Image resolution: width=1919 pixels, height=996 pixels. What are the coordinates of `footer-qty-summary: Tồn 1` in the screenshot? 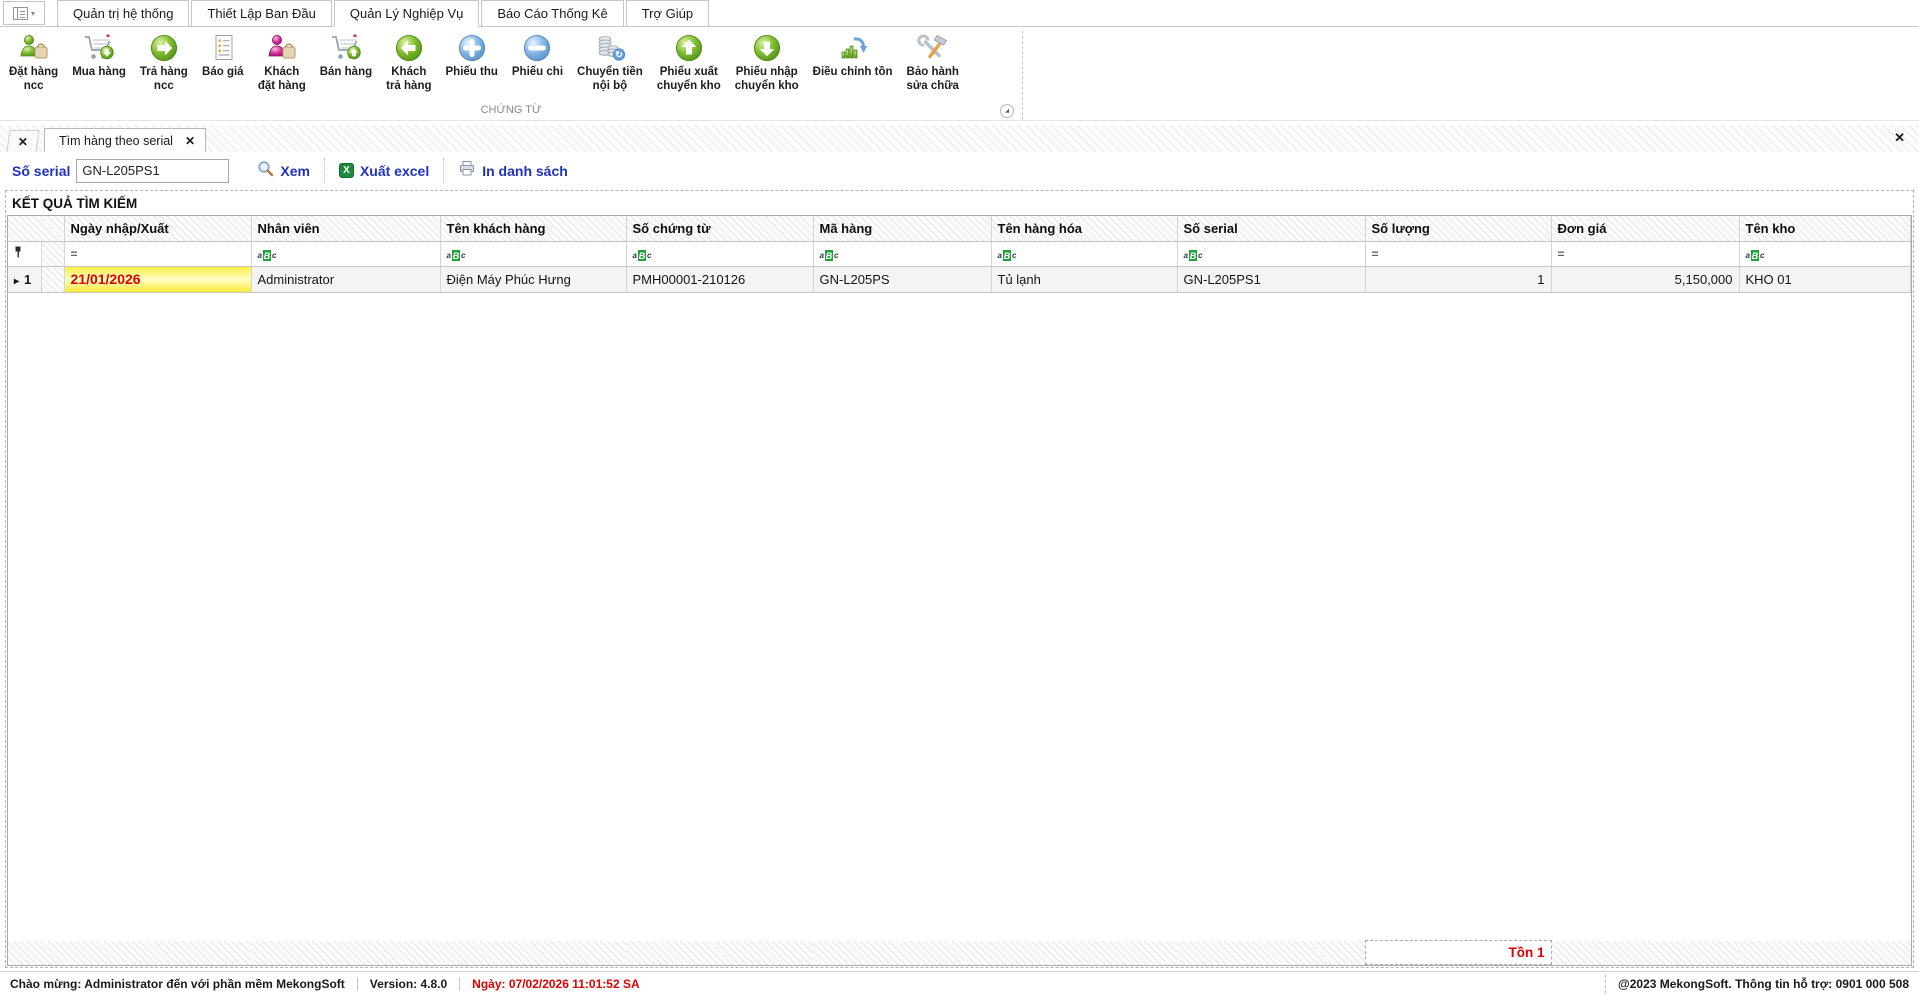 It's located at (1458, 952).